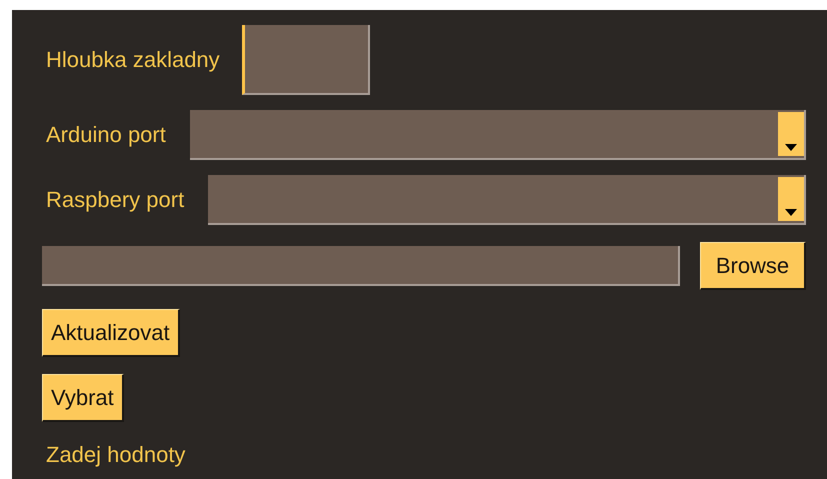 Image resolution: width=827 pixels, height=479 pixels. Describe the element at coordinates (361, 266) in the screenshot. I see `path-field` at that location.